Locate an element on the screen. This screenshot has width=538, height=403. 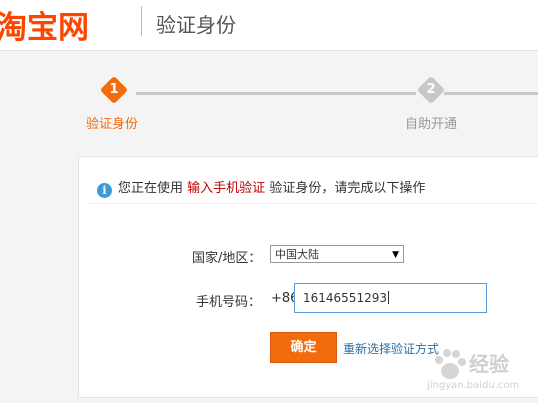
info-icon: i is located at coordinates (104, 190).